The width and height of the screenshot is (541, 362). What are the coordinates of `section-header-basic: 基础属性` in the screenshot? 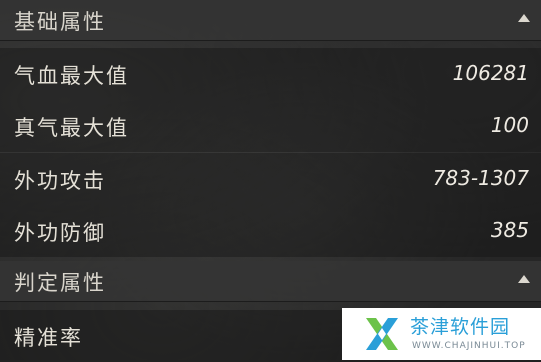 It's located at (270, 20).